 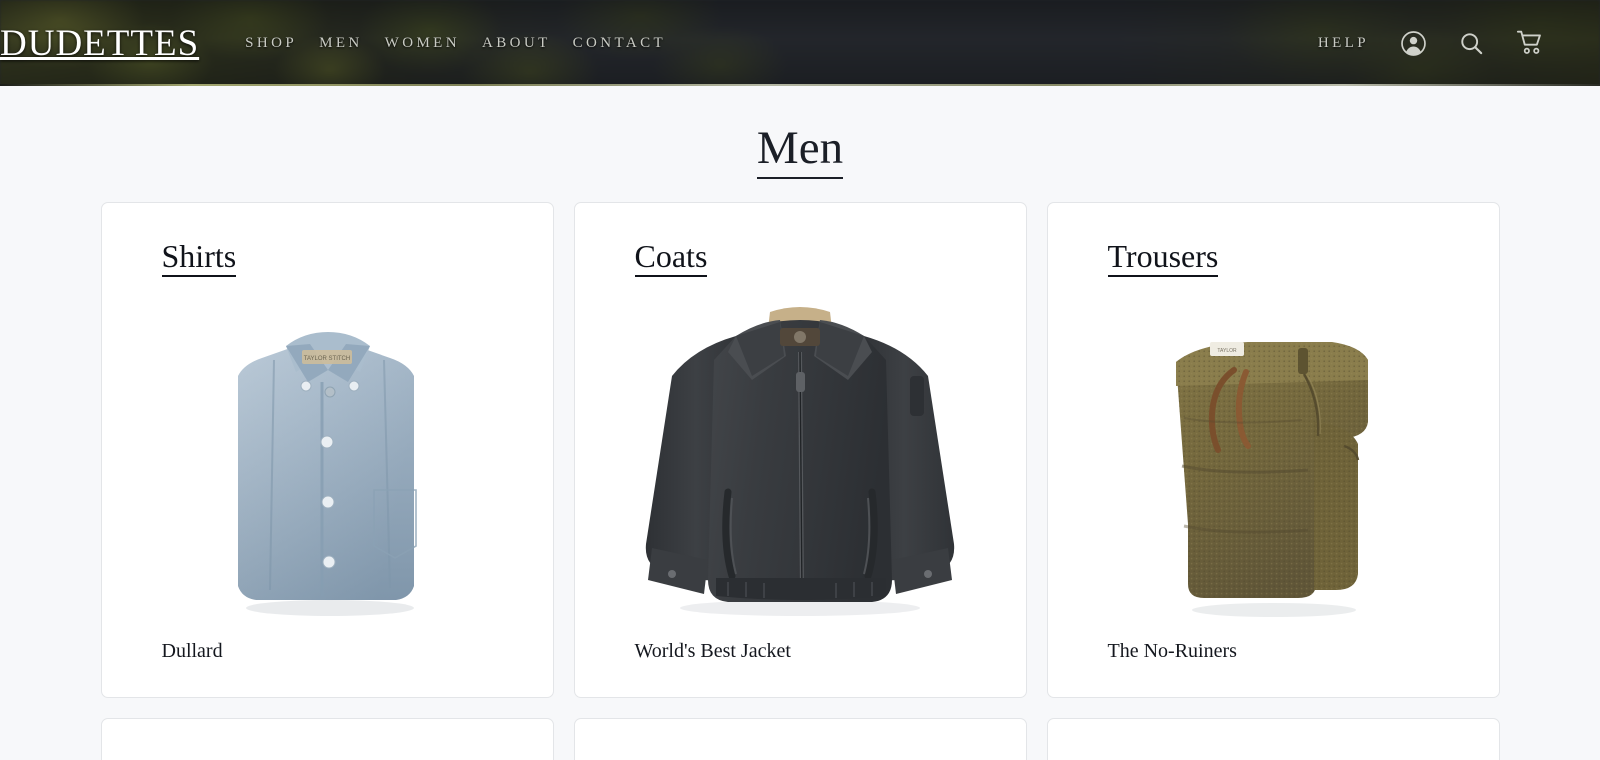 I want to click on nav-about: ABOUT, so click(x=516, y=43).